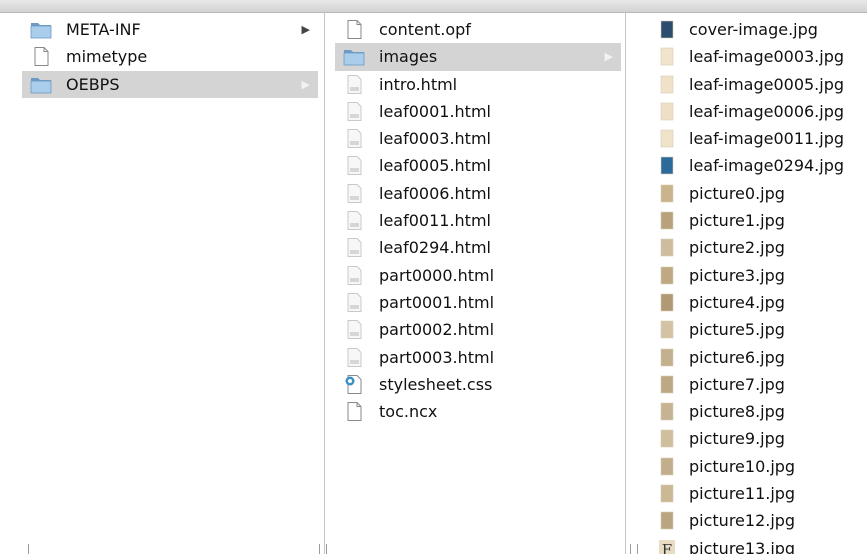 The width and height of the screenshot is (867, 554). I want to click on file-list-item: cover-image.jpg, so click(761, 29).